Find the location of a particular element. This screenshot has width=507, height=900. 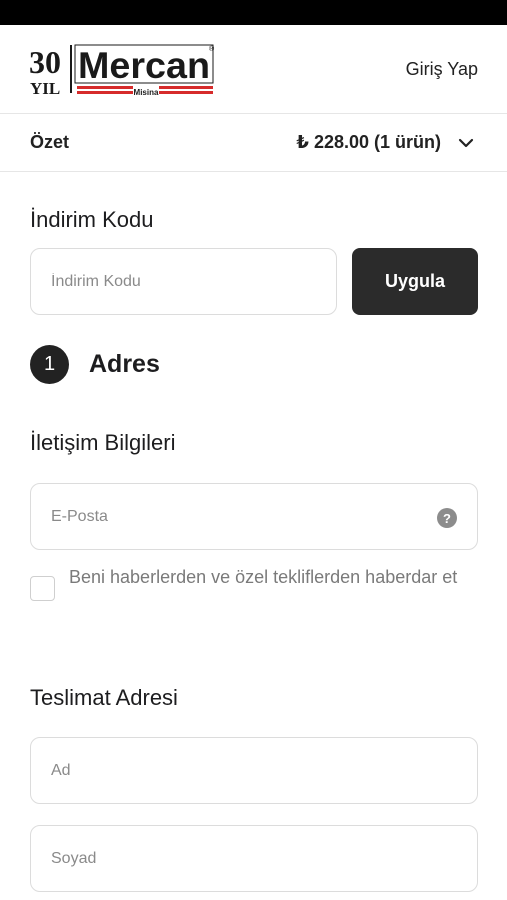

last-name-field is located at coordinates (254, 858).